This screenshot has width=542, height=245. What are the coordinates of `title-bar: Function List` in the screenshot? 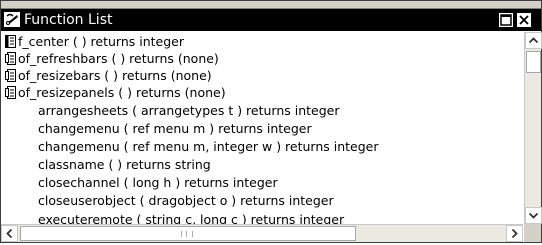 It's located at (271, 20).